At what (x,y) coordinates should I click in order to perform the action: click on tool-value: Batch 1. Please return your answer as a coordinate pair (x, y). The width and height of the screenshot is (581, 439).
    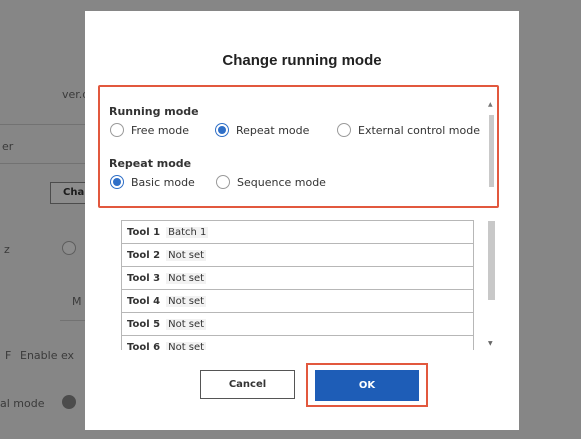
    Looking at the image, I should click on (187, 232).